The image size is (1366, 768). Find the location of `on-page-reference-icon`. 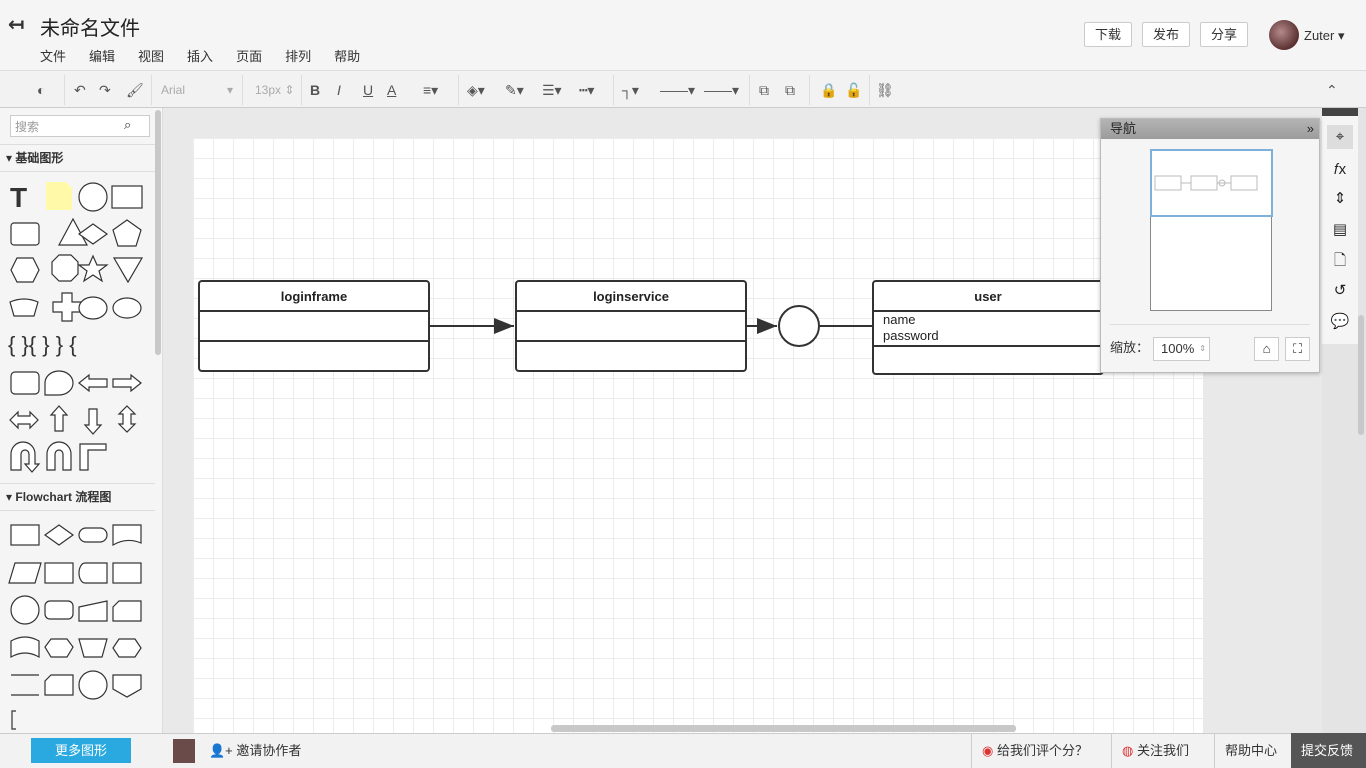

on-page-reference-icon is located at coordinates (93, 685).